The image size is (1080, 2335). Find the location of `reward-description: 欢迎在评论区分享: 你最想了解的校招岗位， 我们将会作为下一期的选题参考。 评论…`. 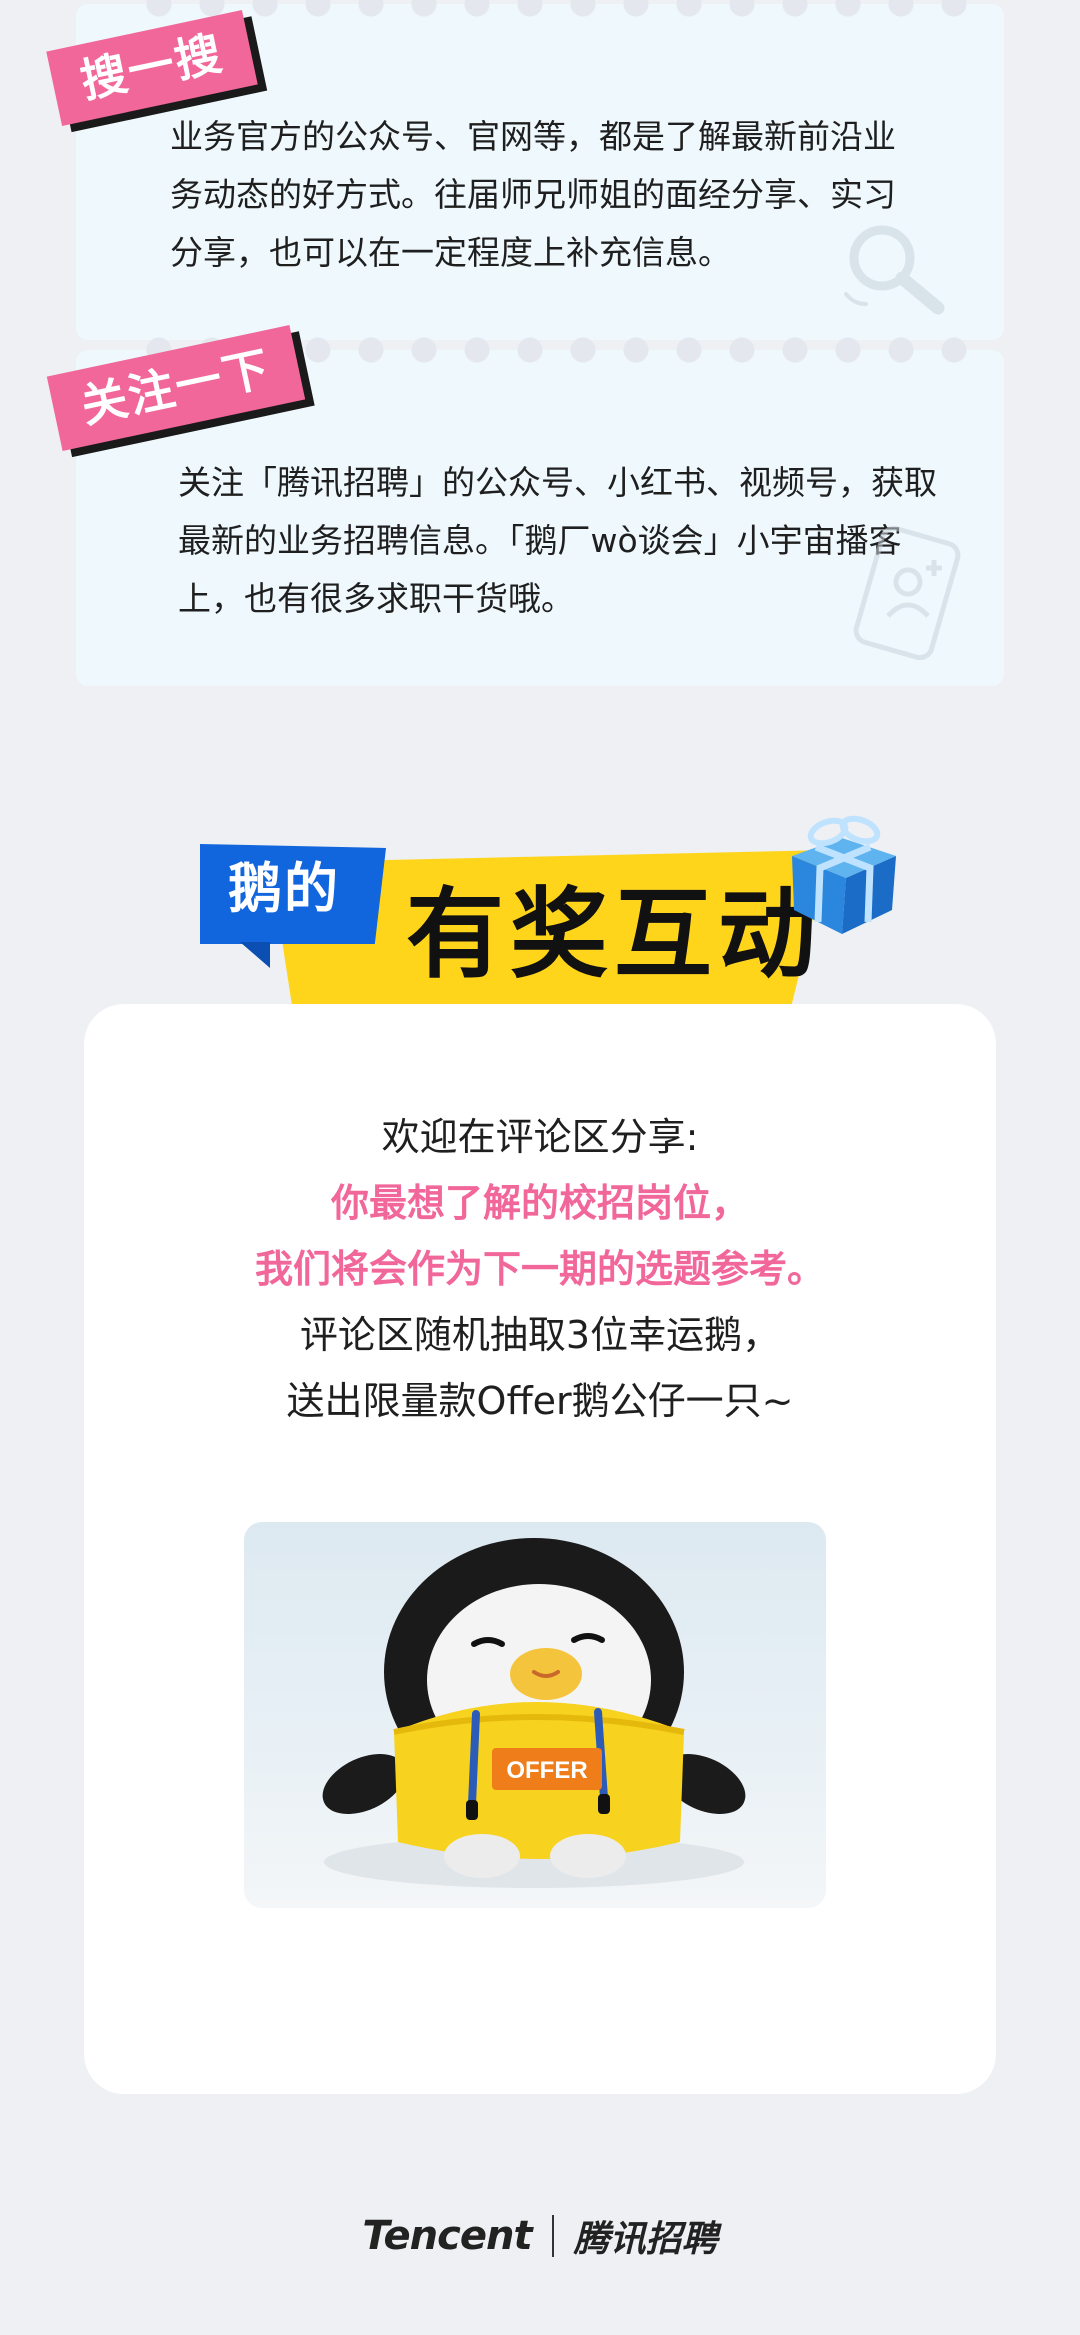

reward-description: 欢迎在评论区分享: 你最想了解的校招岗位， 我们将会作为下一期的选题参考。 评论… is located at coordinates (540, 1269).